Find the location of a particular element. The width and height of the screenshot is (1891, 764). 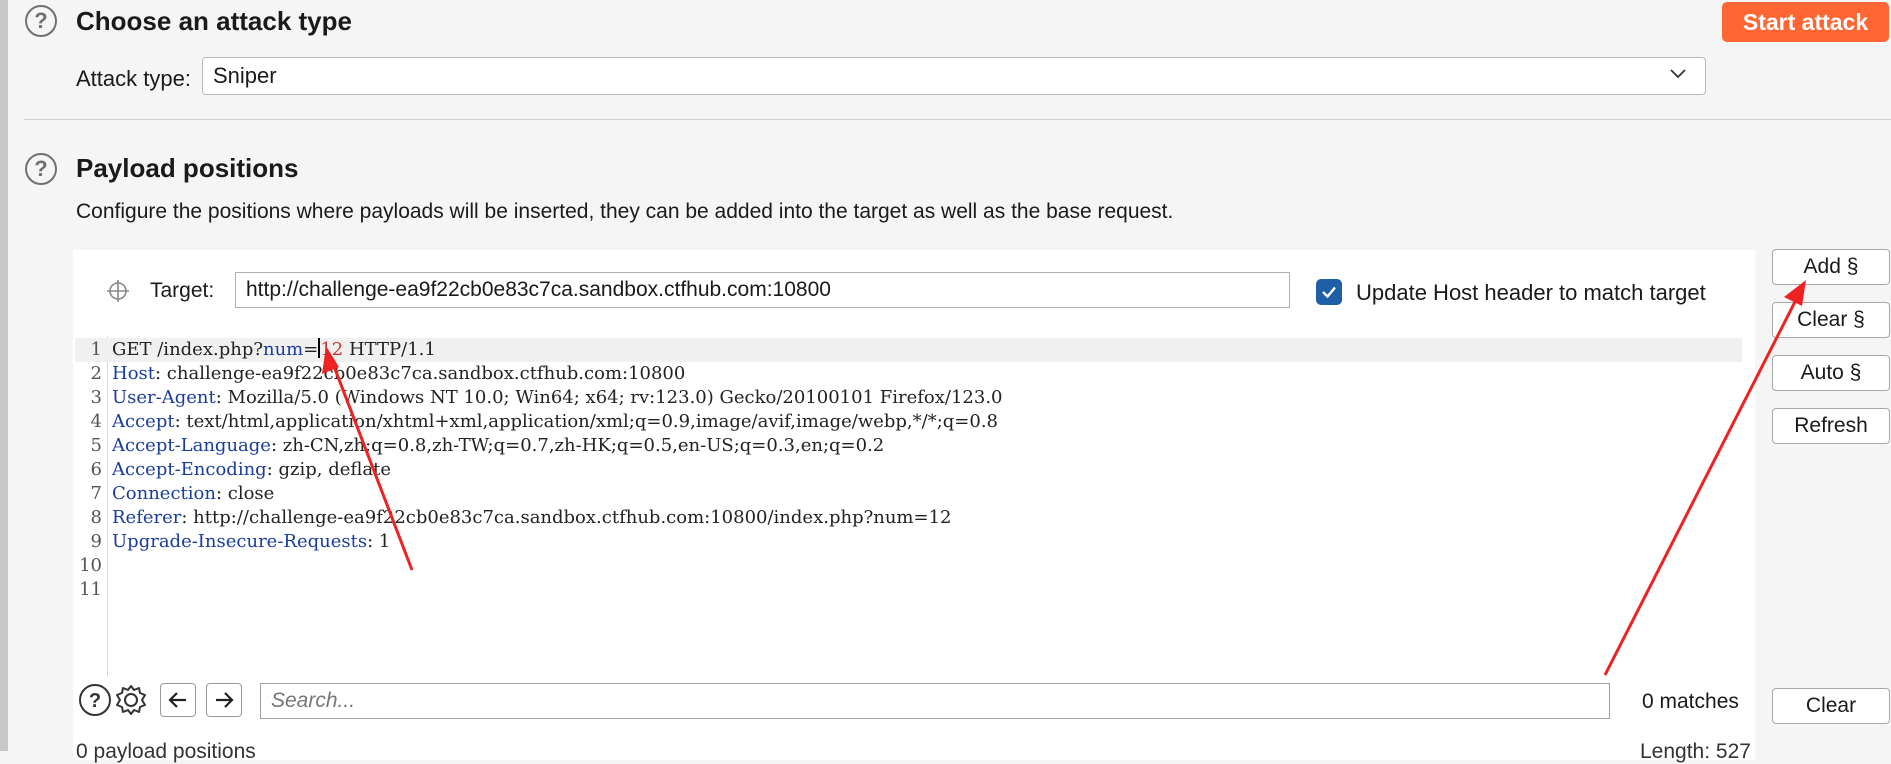

request-length-text: Length: 527 is located at coordinates (1695, 751).